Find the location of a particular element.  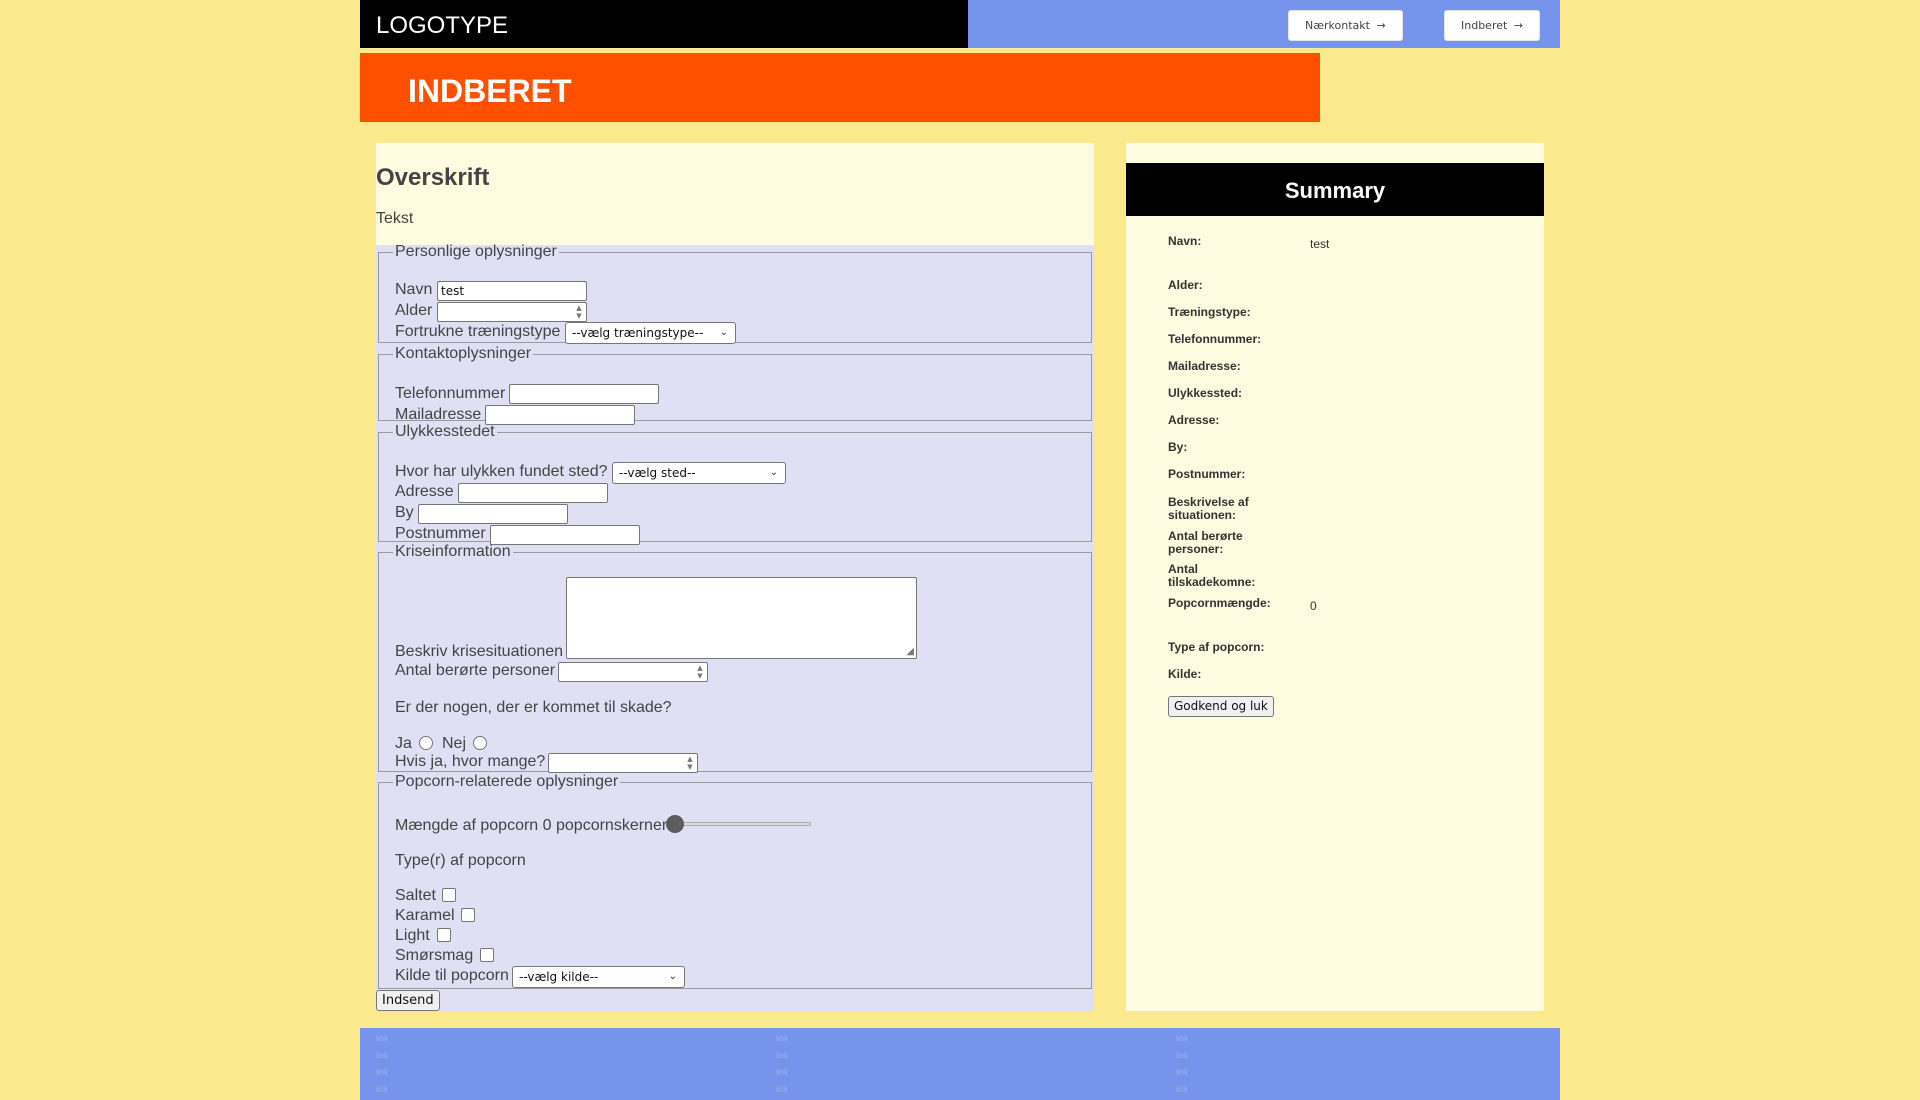

describe-label: Beskriv krisesituationen is located at coordinates (479, 651).